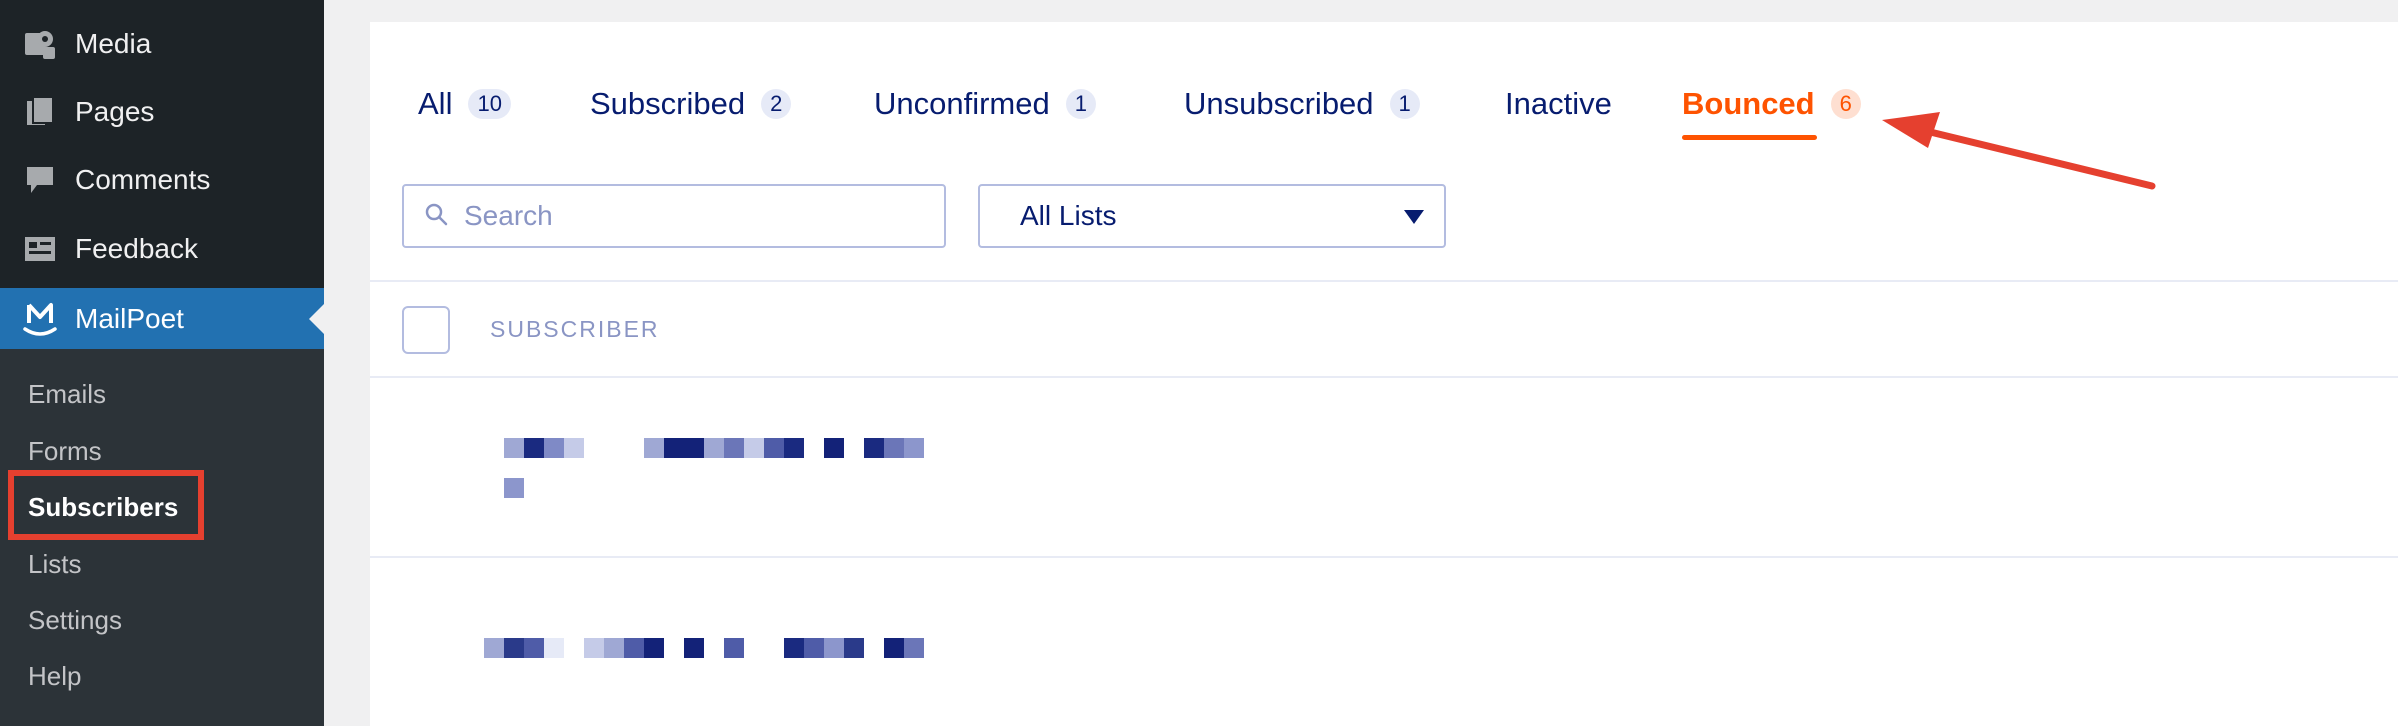  I want to click on subscribers-highlight-box, so click(106, 505).